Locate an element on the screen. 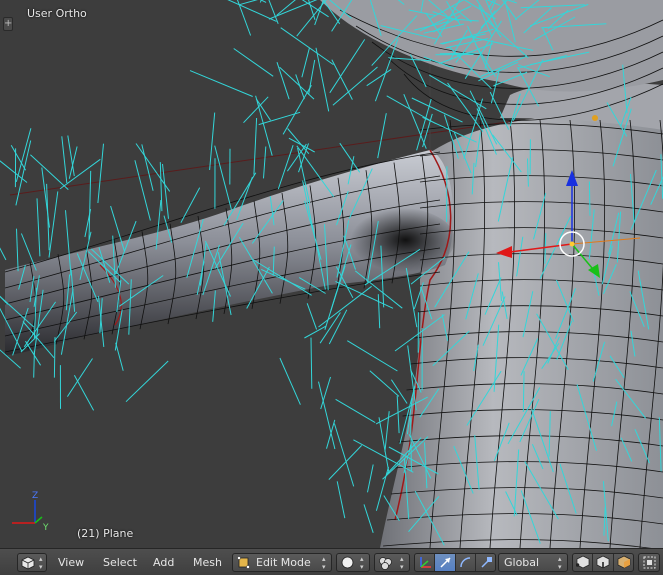 Image resolution: width=663 pixels, height=575 pixels. rotate-icon is located at coordinates (465, 562).